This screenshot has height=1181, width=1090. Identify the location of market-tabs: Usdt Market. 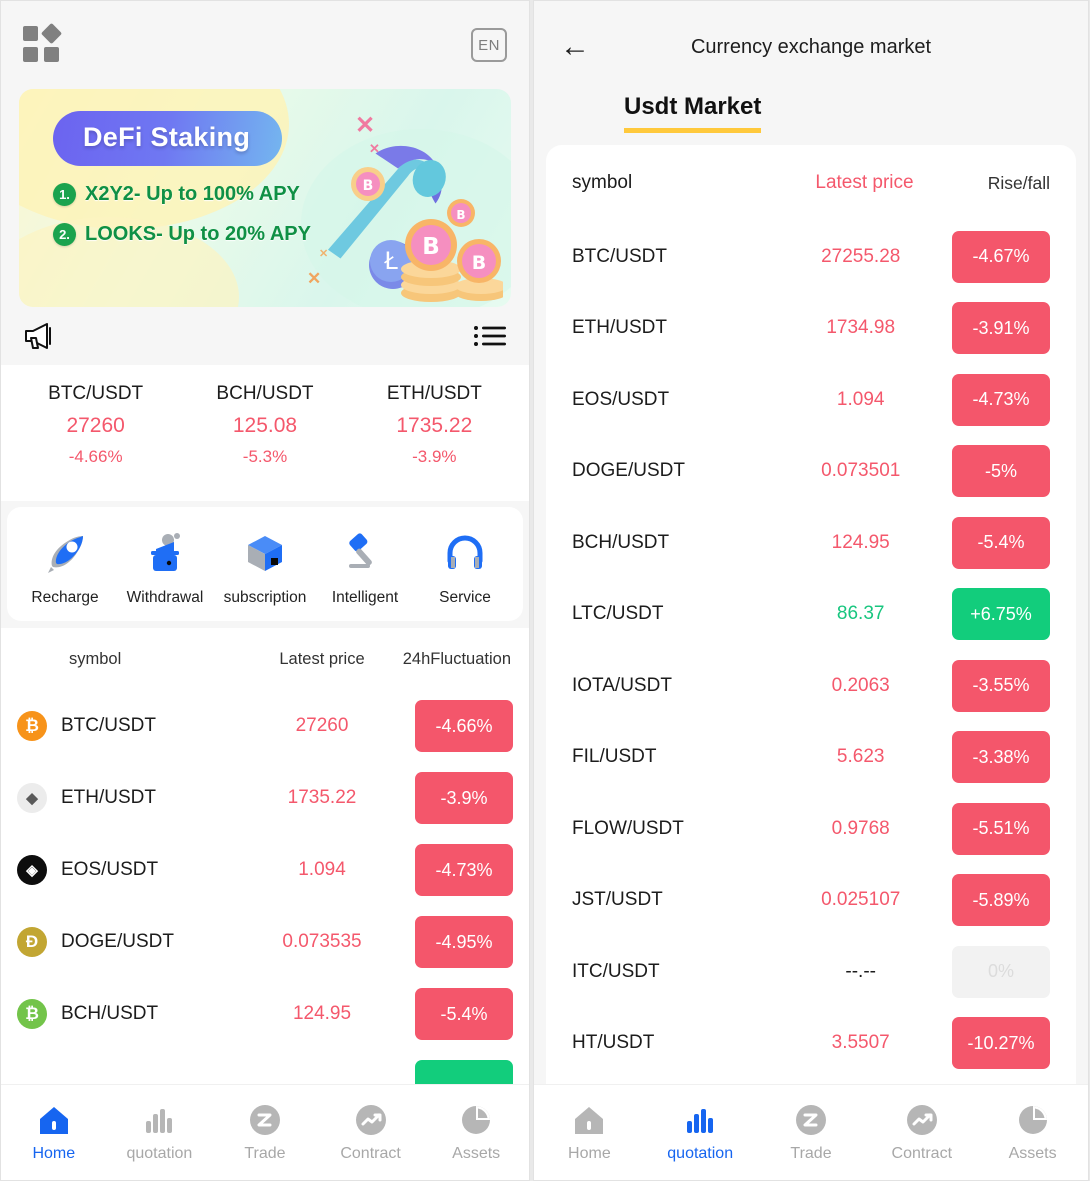
(811, 119).